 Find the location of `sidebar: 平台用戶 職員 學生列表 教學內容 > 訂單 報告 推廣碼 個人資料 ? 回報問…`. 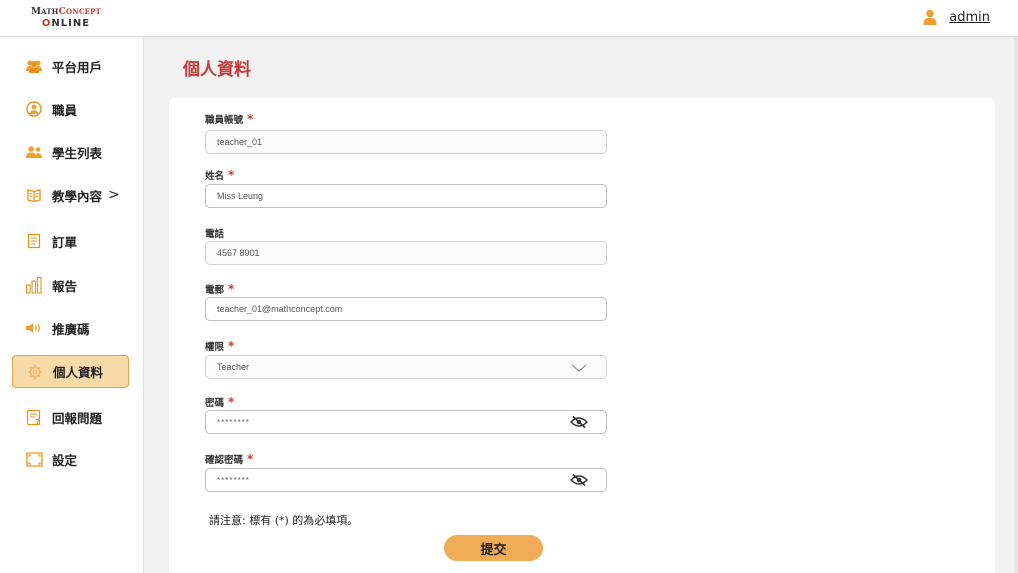

sidebar: 平台用戶 職員 學生列表 教學內容 > 訂單 報告 推廣碼 個人資料 ? 回報問… is located at coordinates (72, 305).